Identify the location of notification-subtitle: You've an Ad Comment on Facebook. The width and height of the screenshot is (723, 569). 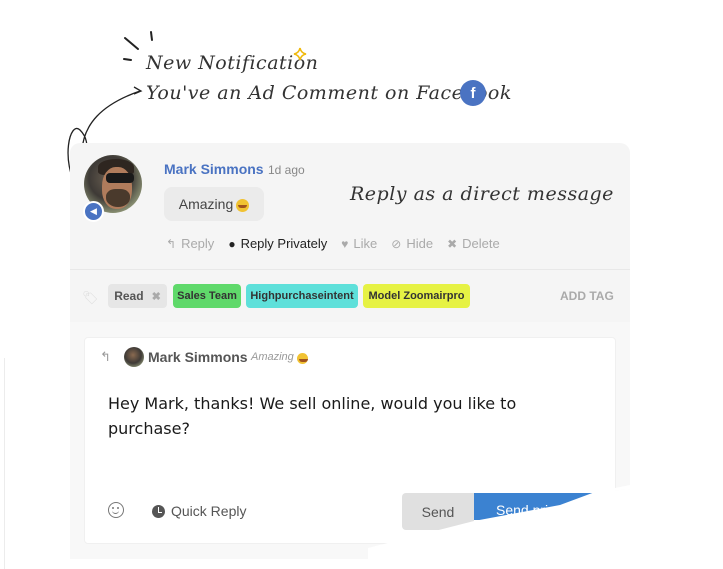
(329, 93).